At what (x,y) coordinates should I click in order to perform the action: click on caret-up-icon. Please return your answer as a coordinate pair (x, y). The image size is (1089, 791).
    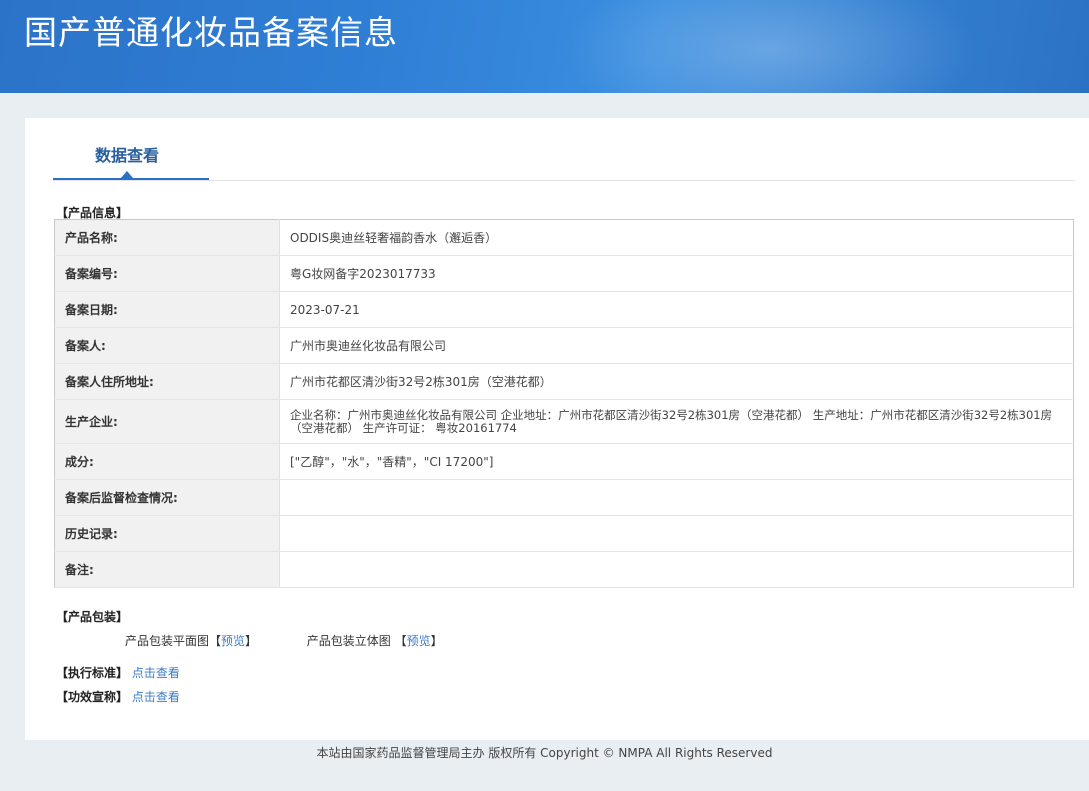
    Looking at the image, I should click on (127, 174).